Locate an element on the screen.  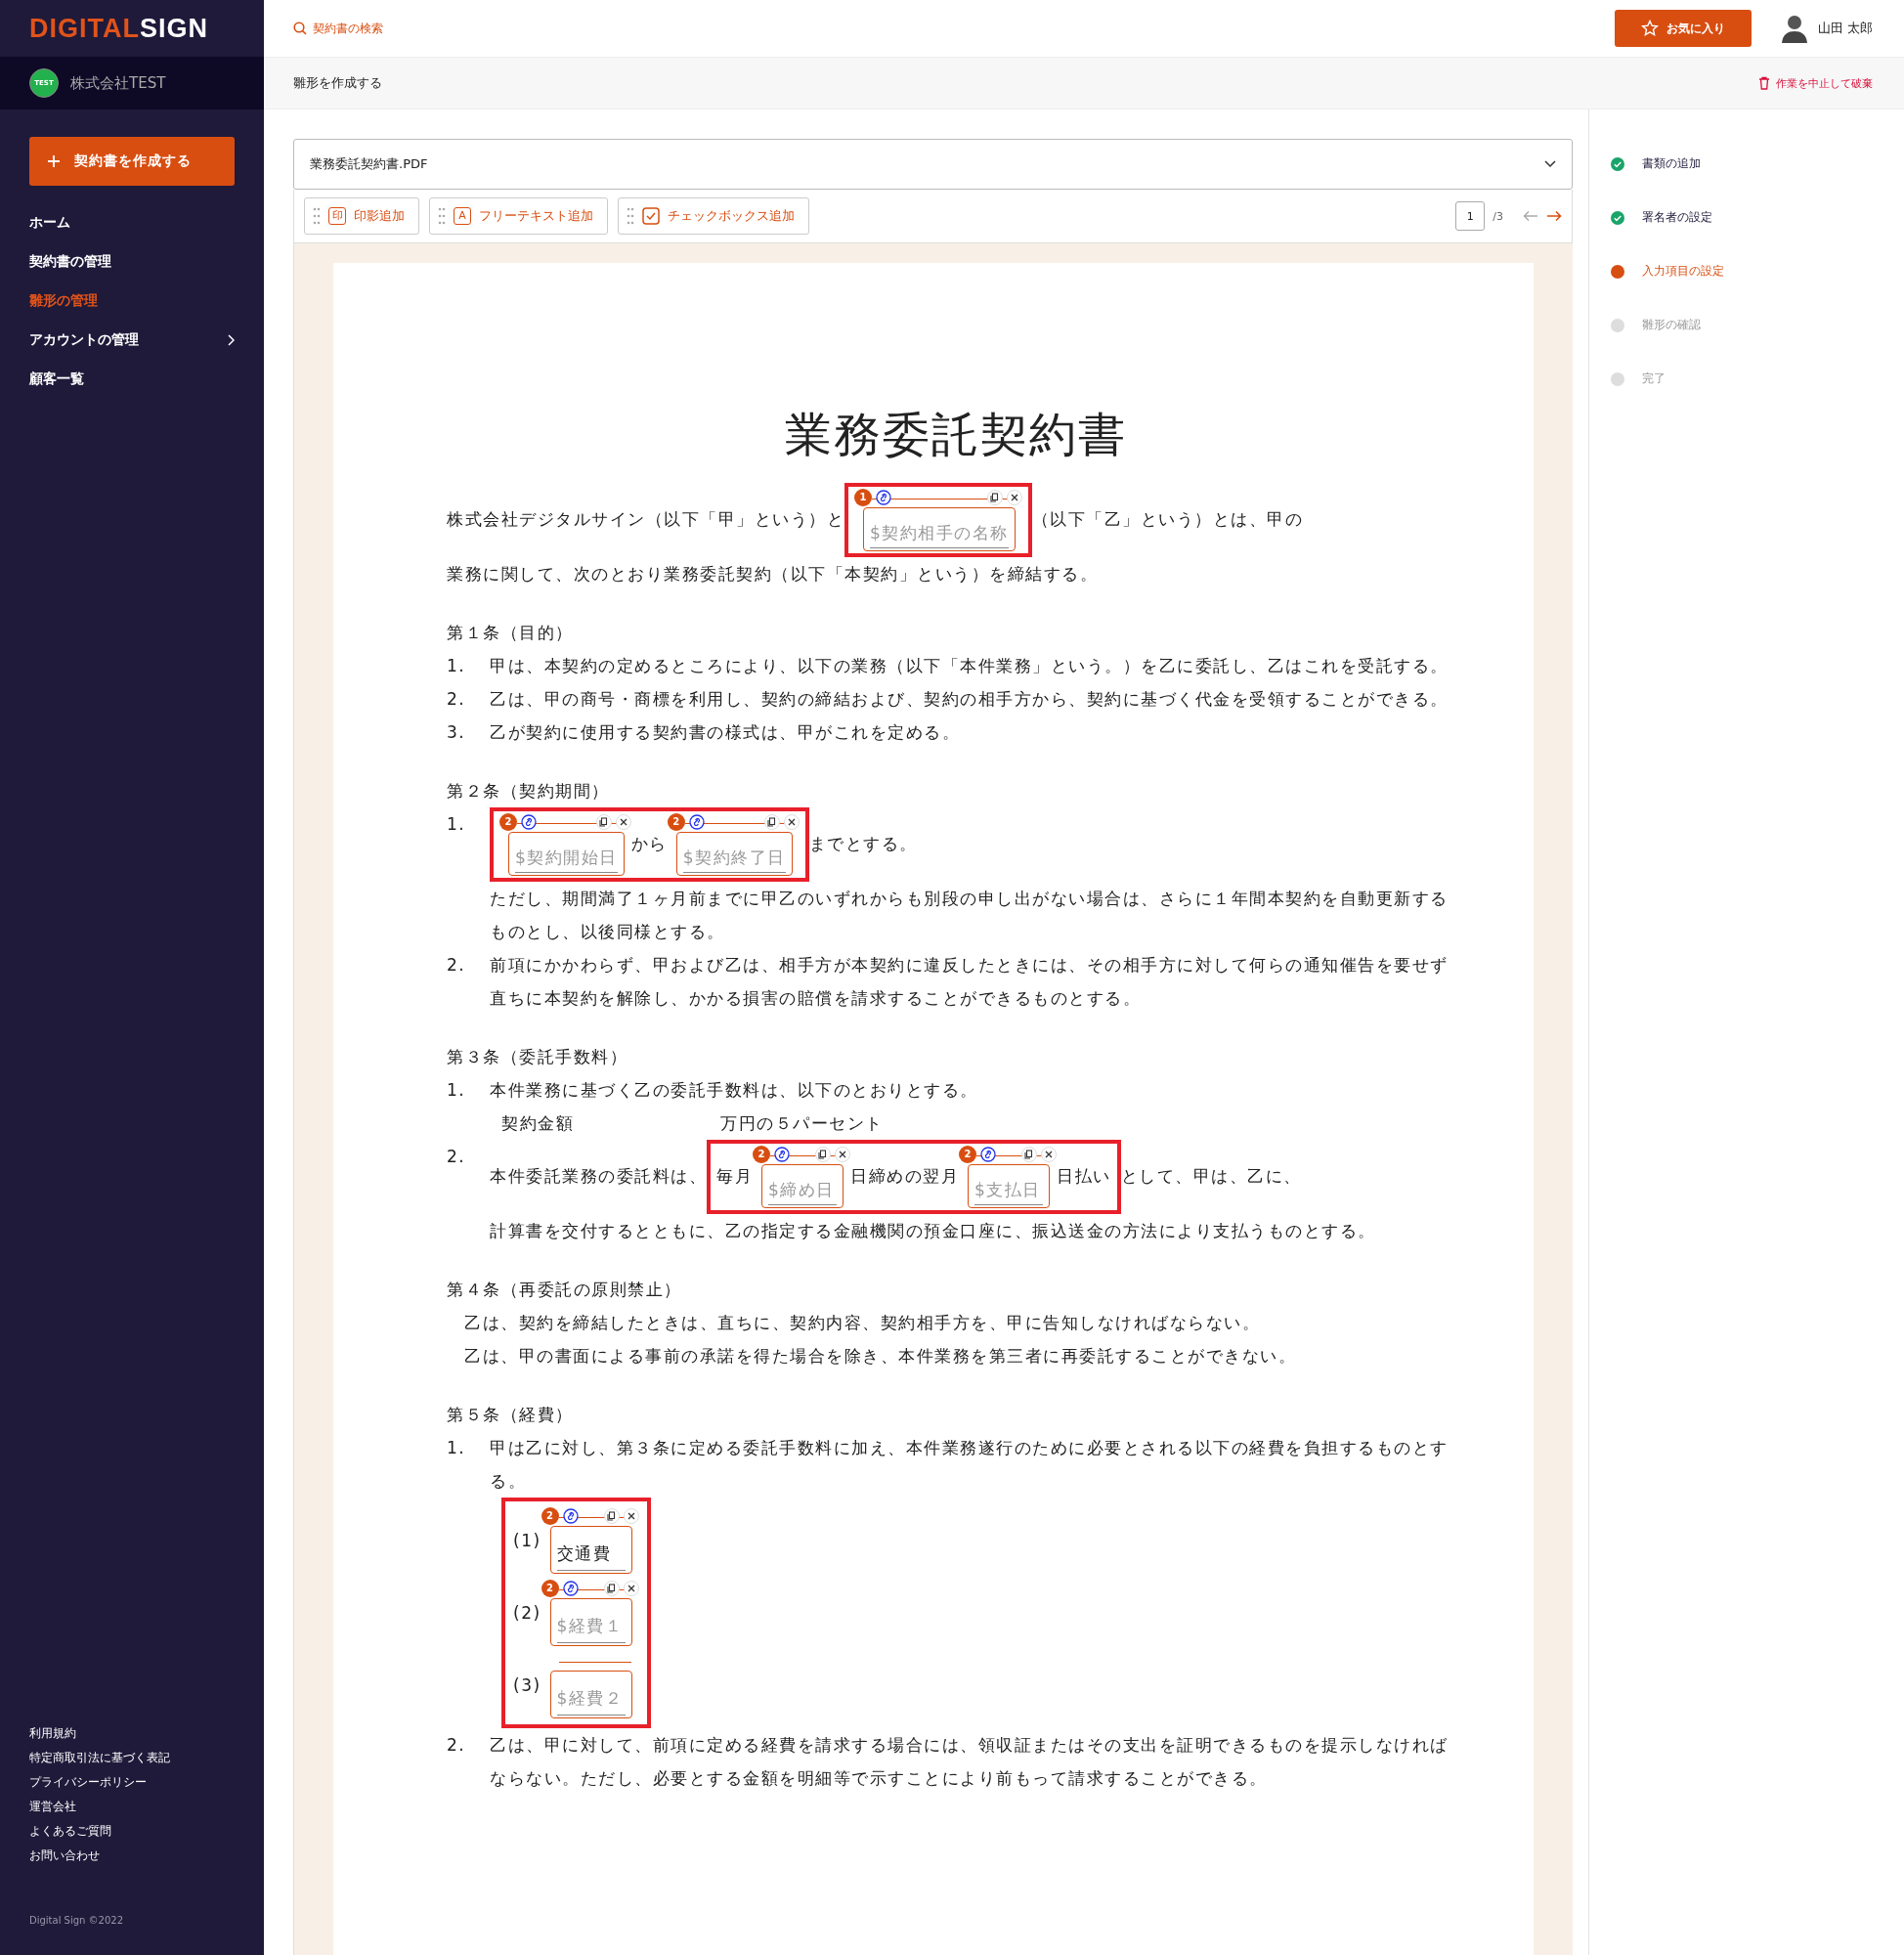
term-label: 契約金額 is located at coordinates (537, 1124).